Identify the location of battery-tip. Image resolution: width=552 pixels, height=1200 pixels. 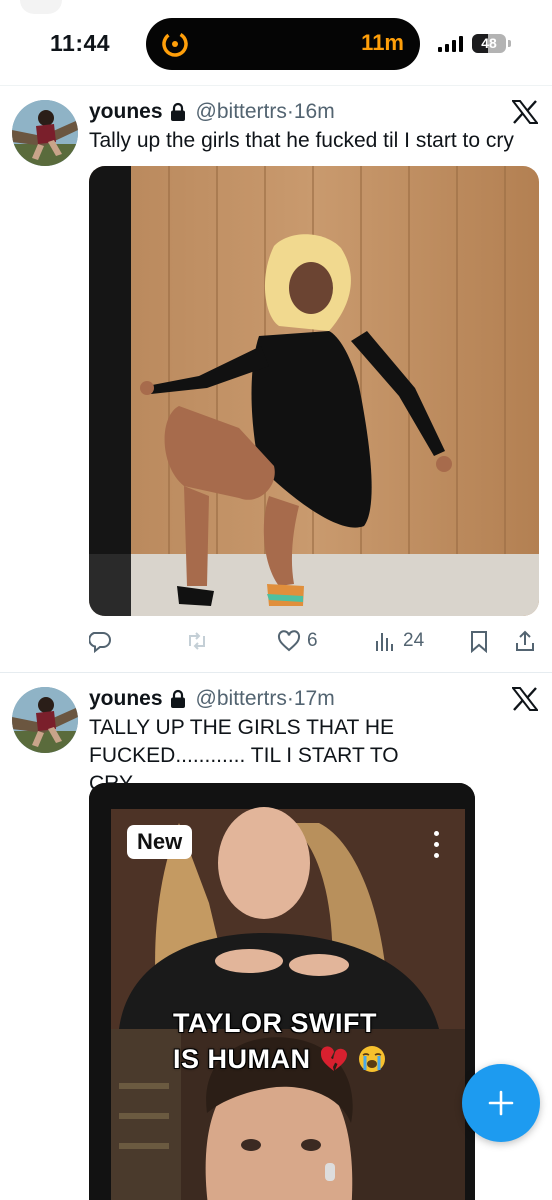
(509, 43).